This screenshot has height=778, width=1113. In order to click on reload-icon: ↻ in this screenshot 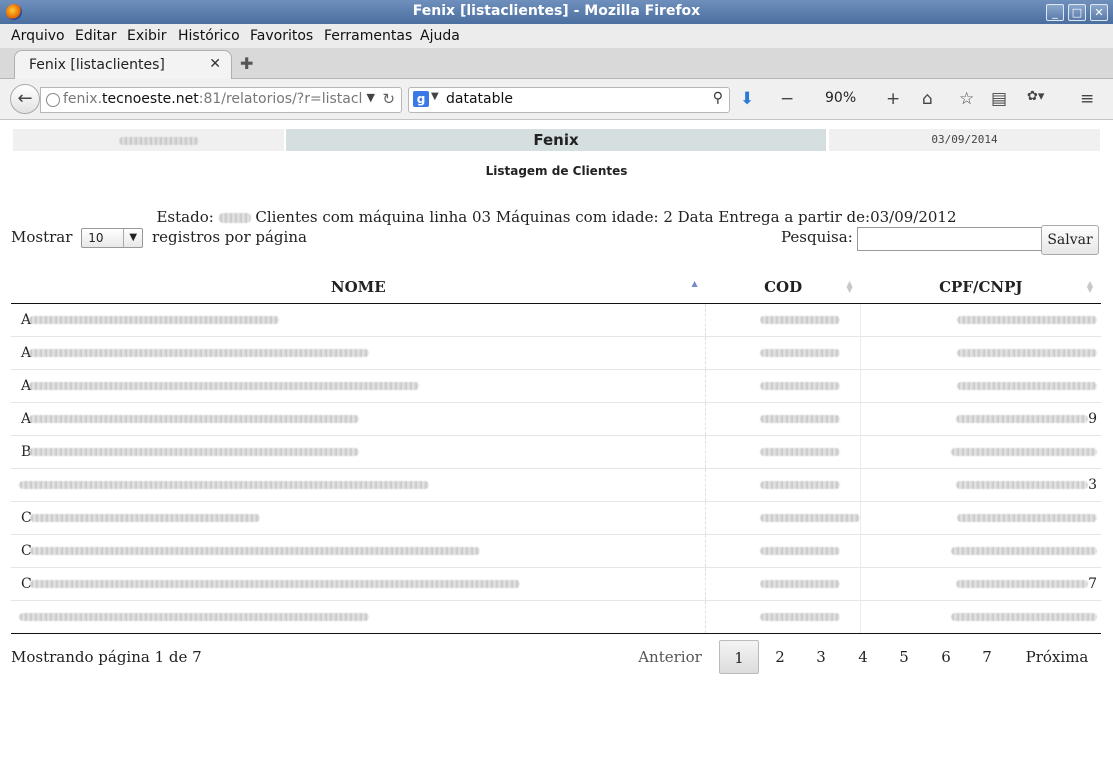, I will do `click(388, 99)`.